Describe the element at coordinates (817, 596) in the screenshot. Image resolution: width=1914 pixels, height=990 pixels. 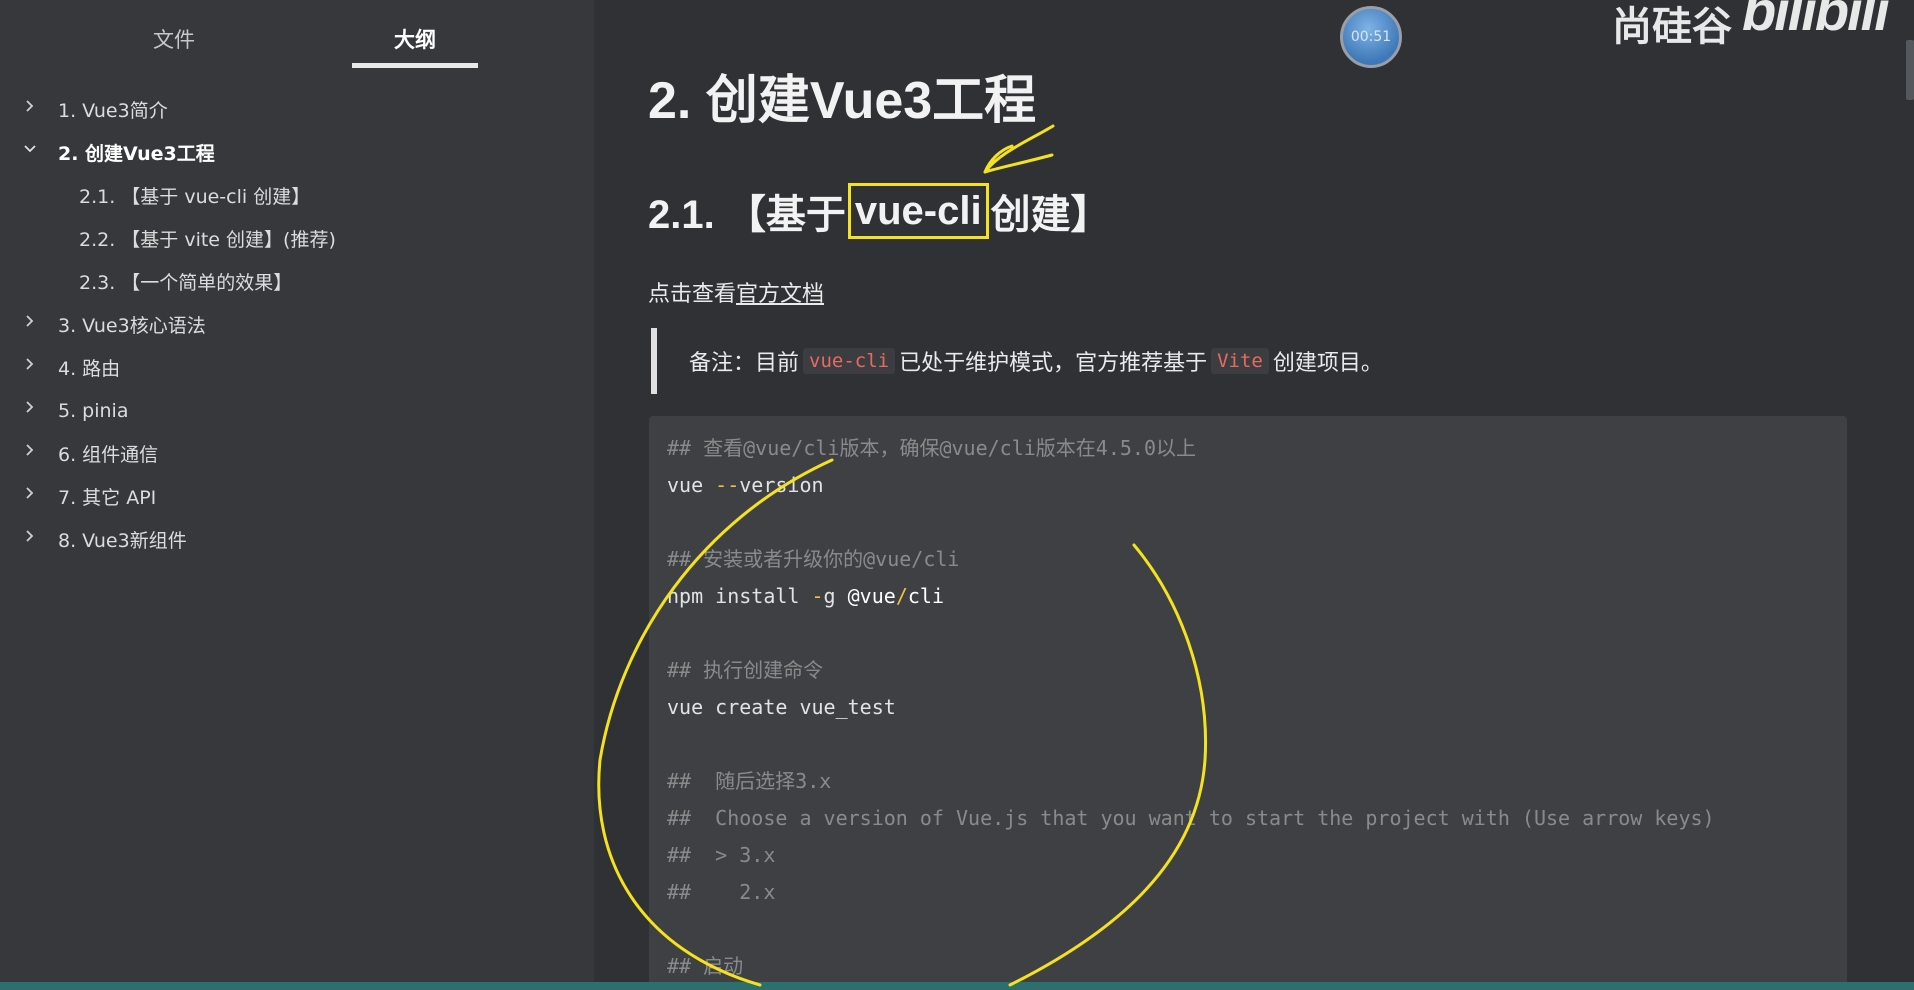
I see `code-token: -` at that location.